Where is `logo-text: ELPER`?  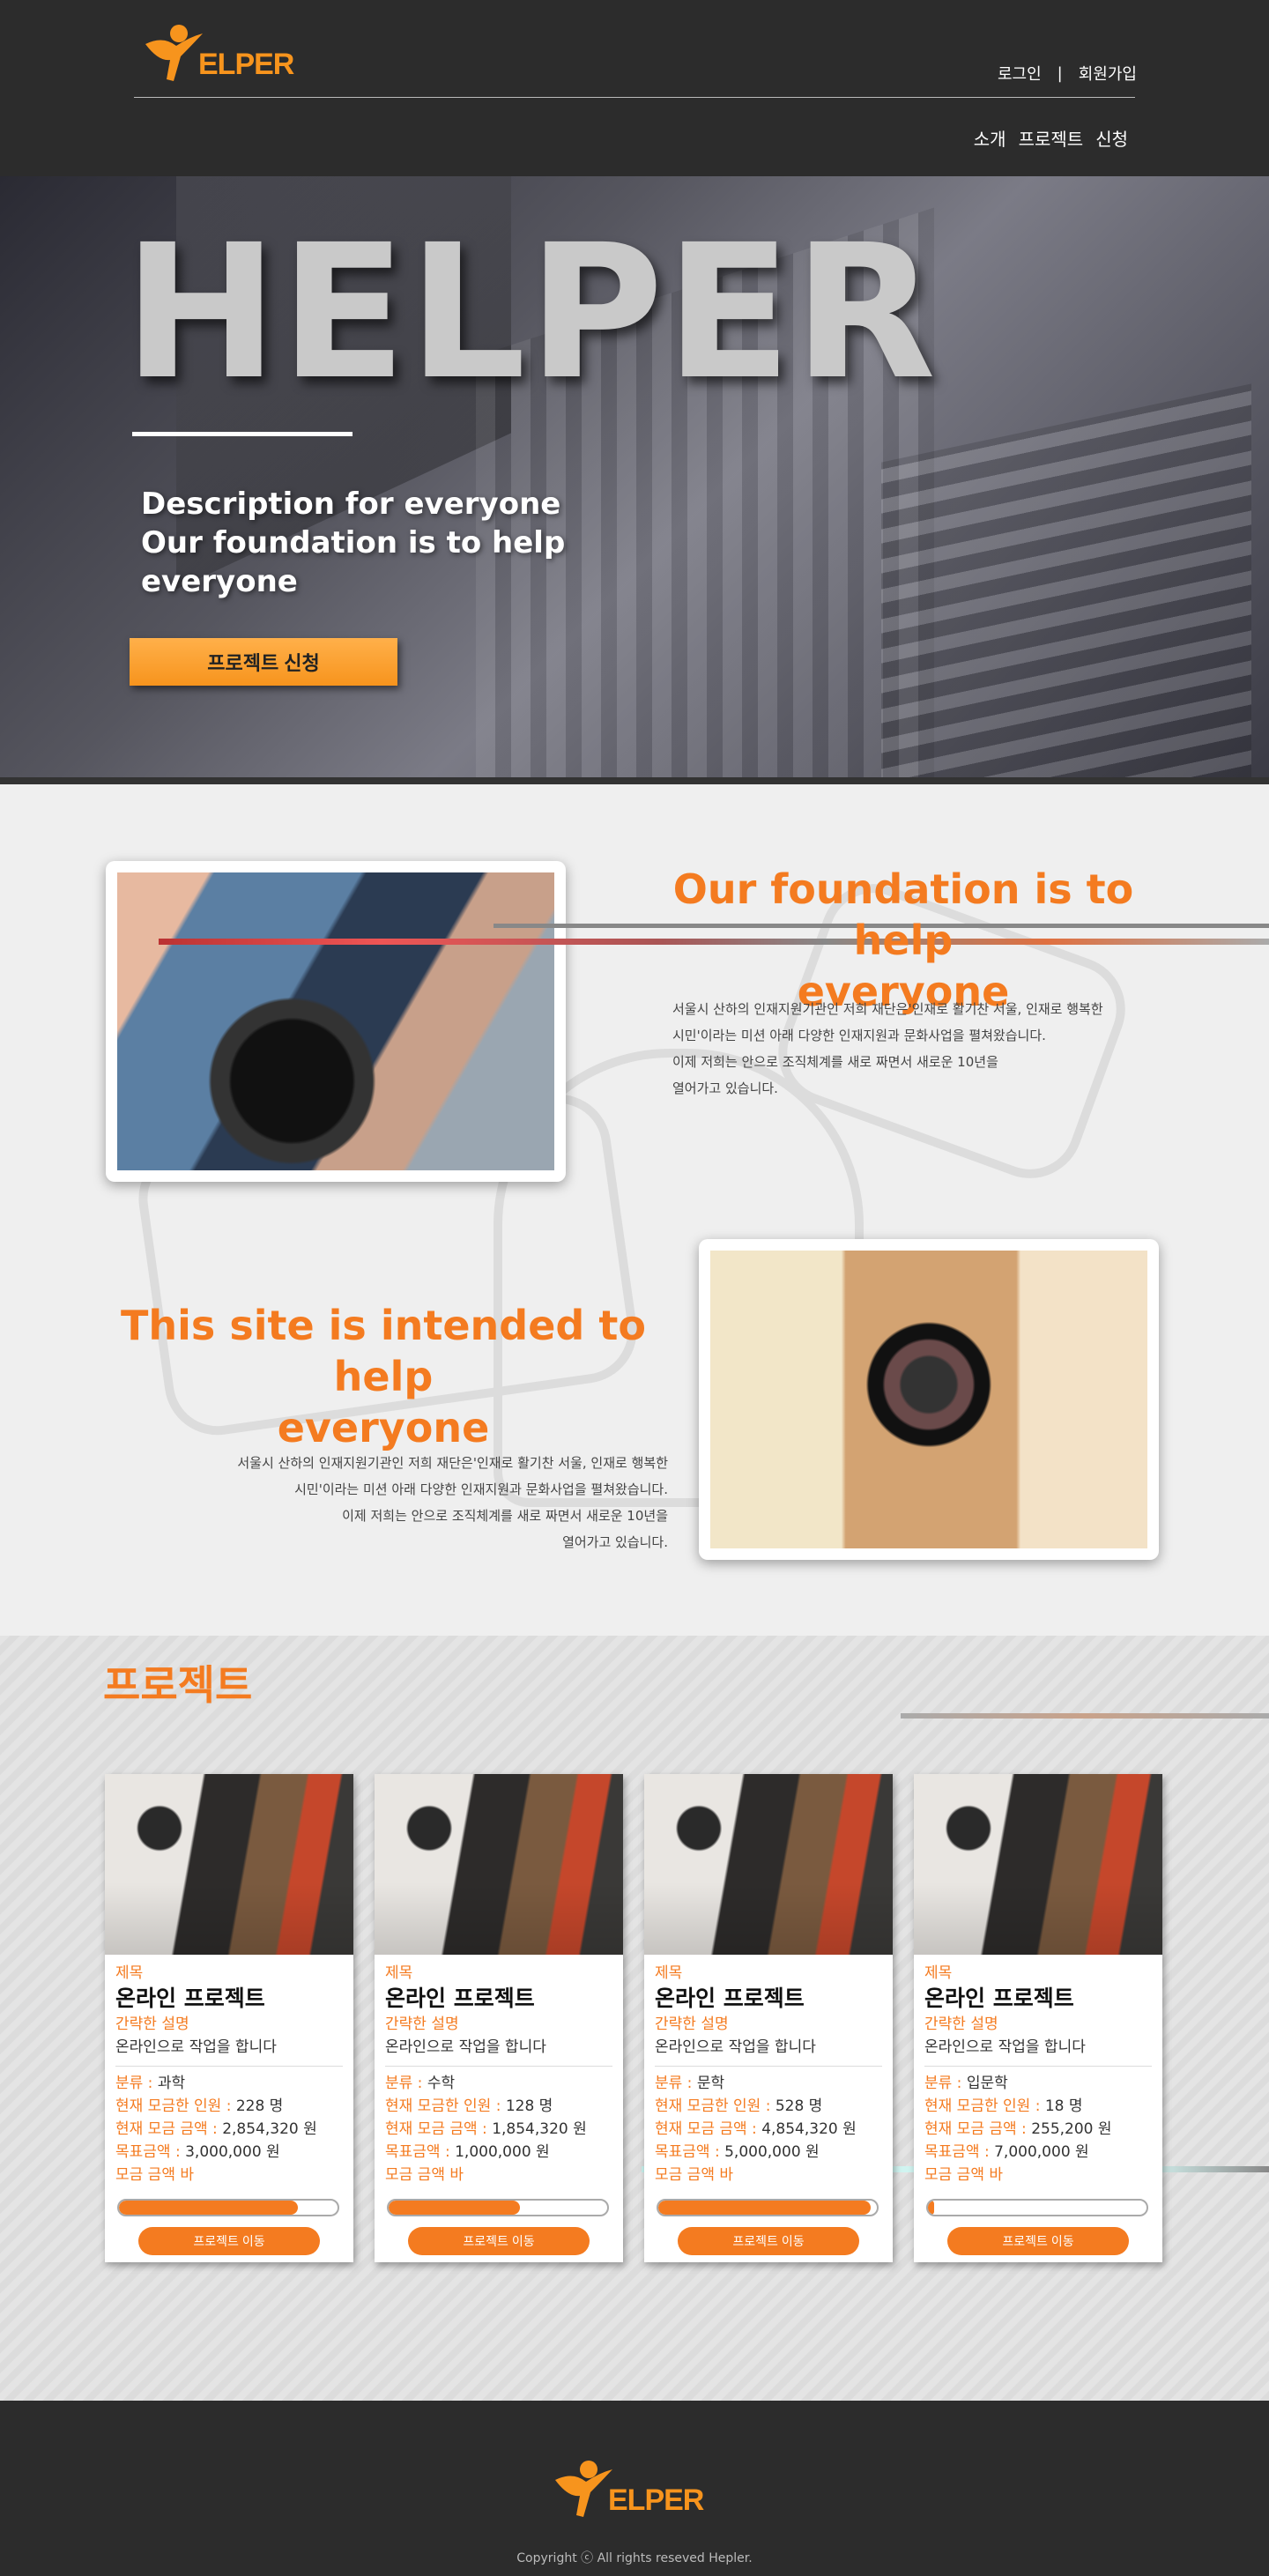
logo-text: ELPER is located at coordinates (656, 2500).